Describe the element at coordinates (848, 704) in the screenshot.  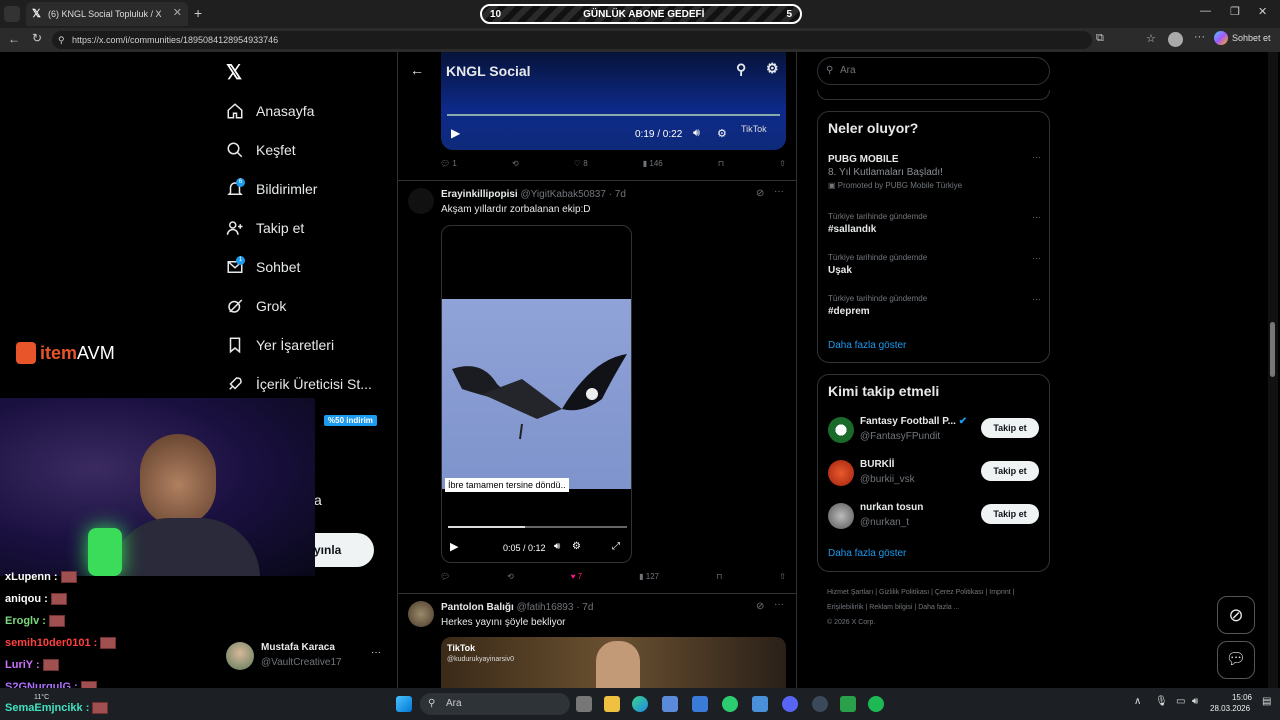
I see `xbox-icon` at that location.